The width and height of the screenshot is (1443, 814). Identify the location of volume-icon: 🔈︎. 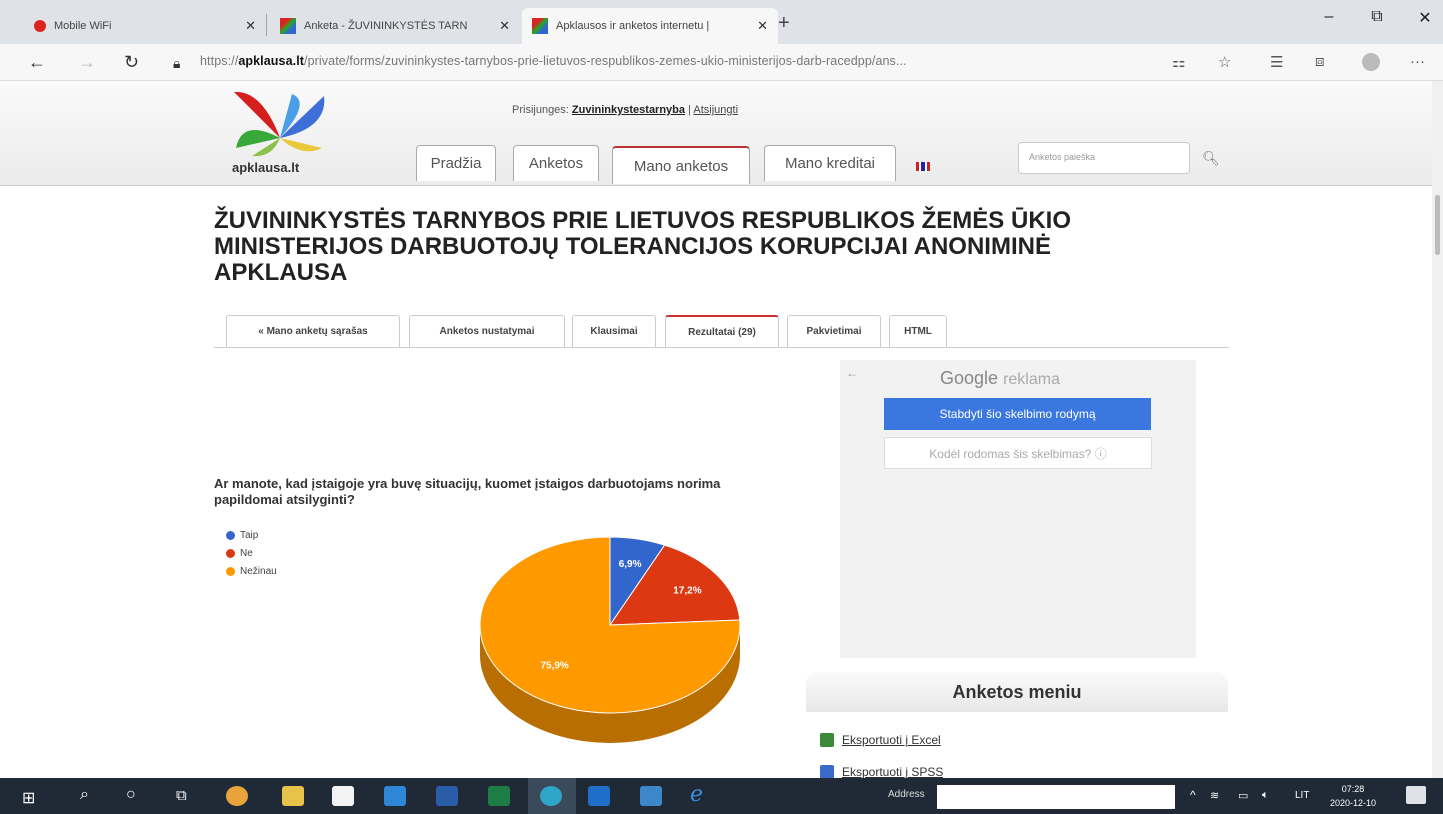
(1265, 795).